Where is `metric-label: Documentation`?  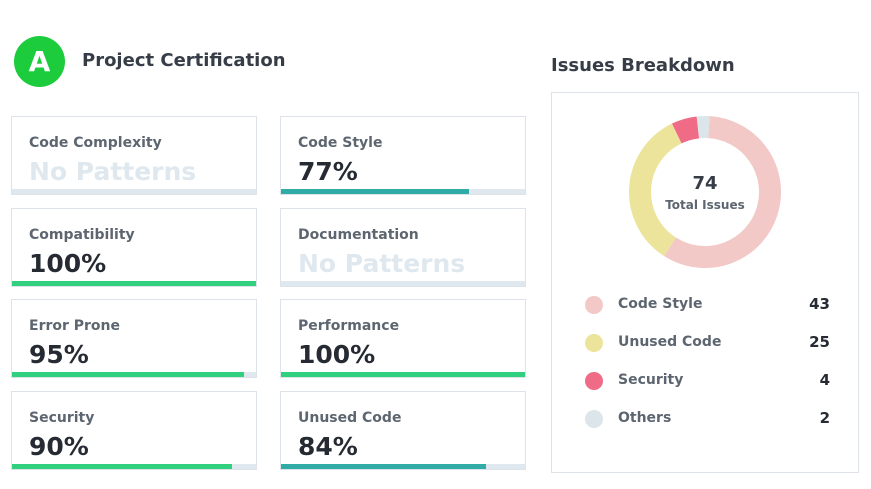 metric-label: Documentation is located at coordinates (358, 235).